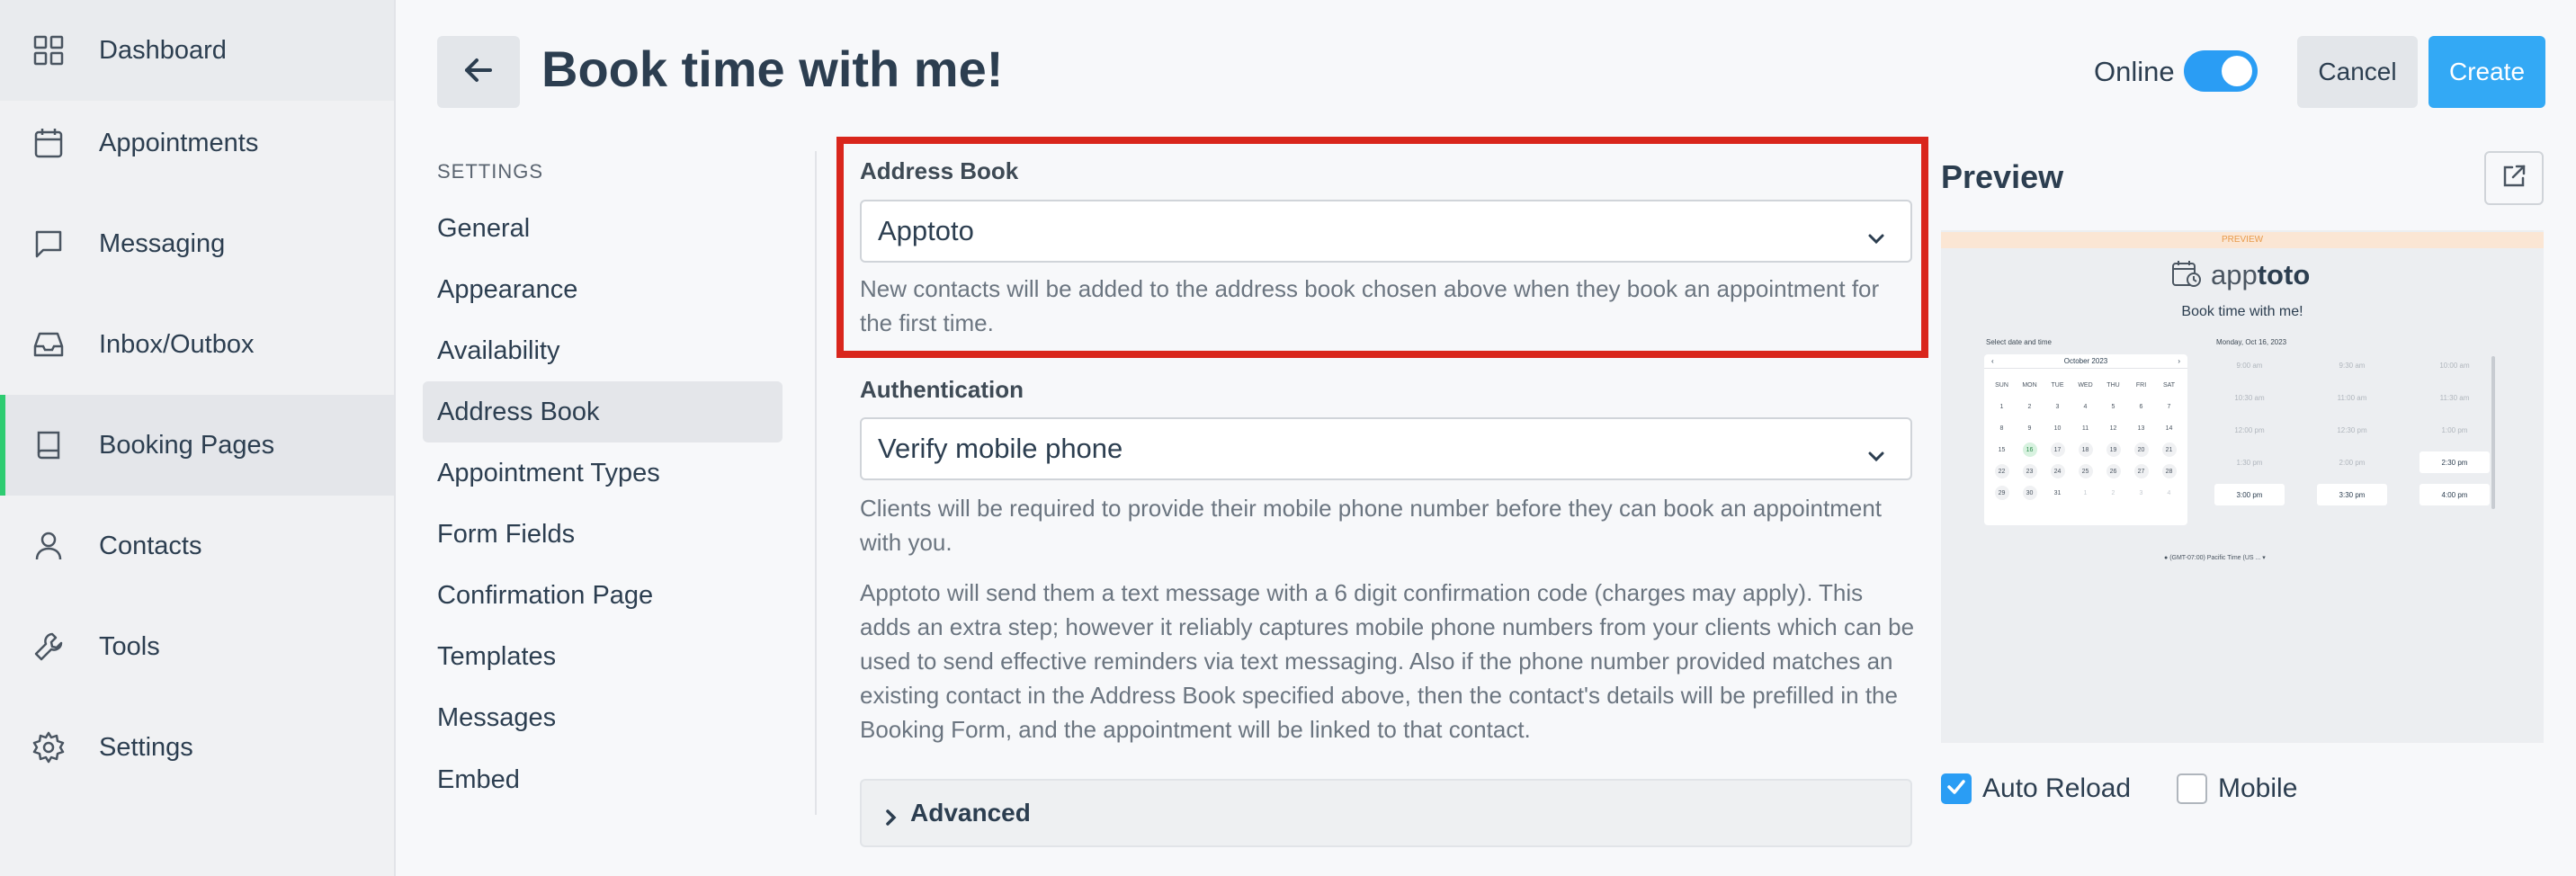  Describe the element at coordinates (2249, 494) in the screenshot. I see `time-slot: 3:00 pm` at that location.